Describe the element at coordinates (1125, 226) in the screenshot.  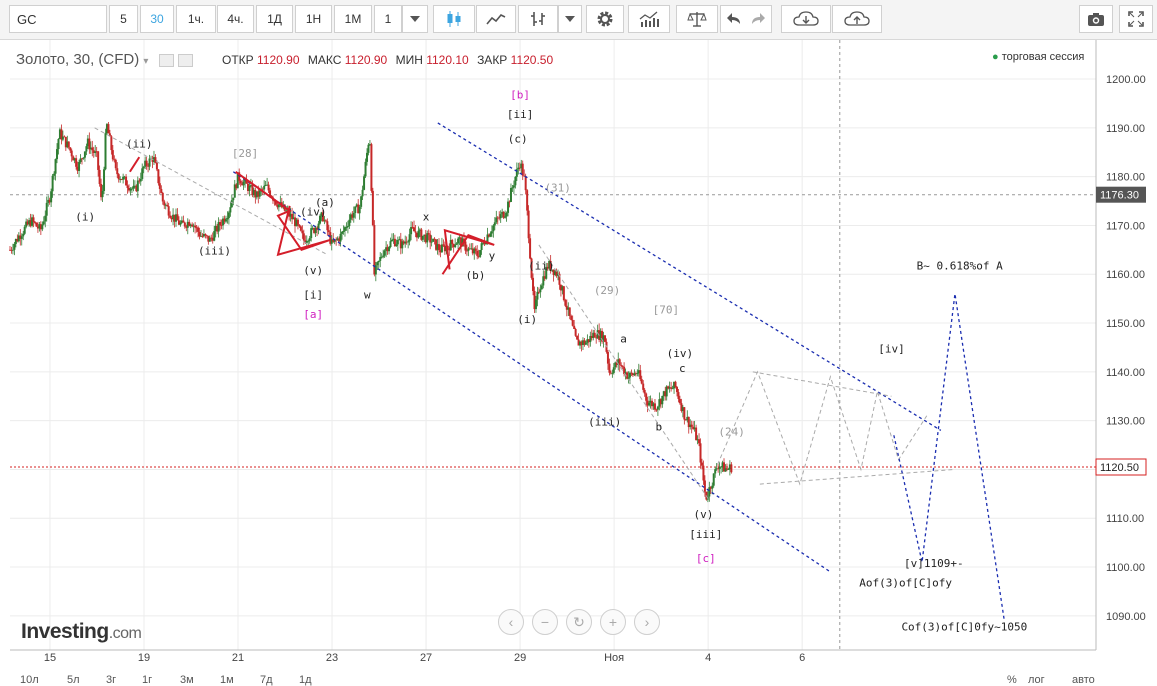
I see `y-tick-label: 1170.00` at that location.